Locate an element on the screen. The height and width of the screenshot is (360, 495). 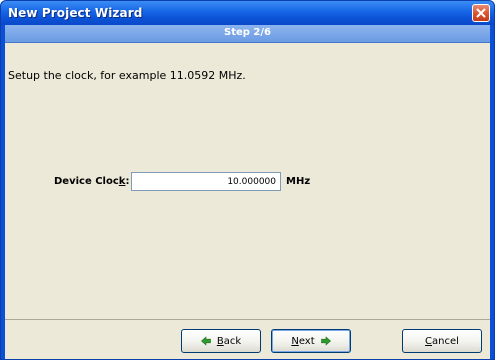
step-header: Step 2/6 is located at coordinates (247, 34).